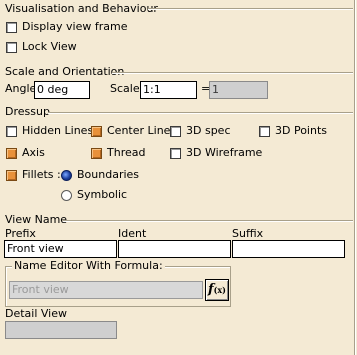 This screenshot has width=357, height=355. What do you see at coordinates (96, 153) in the screenshot?
I see `thread-checkbox` at bounding box center [96, 153].